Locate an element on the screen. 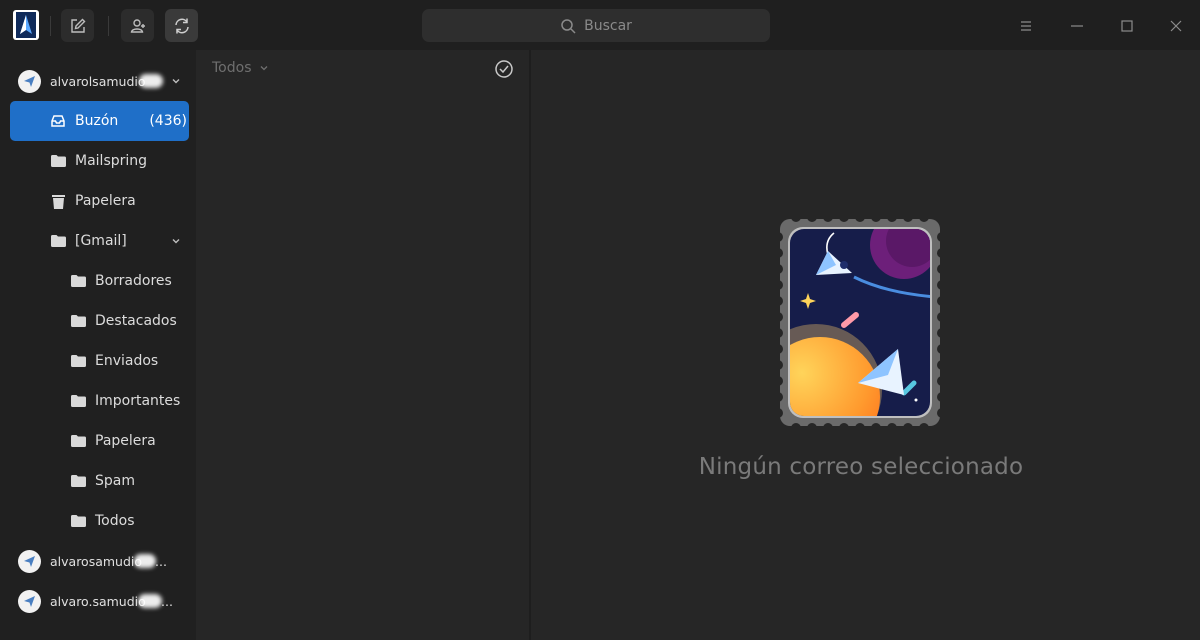 Image resolution: width=1200 pixels, height=640 pixels. minimize-icon is located at coordinates (1077, 26).